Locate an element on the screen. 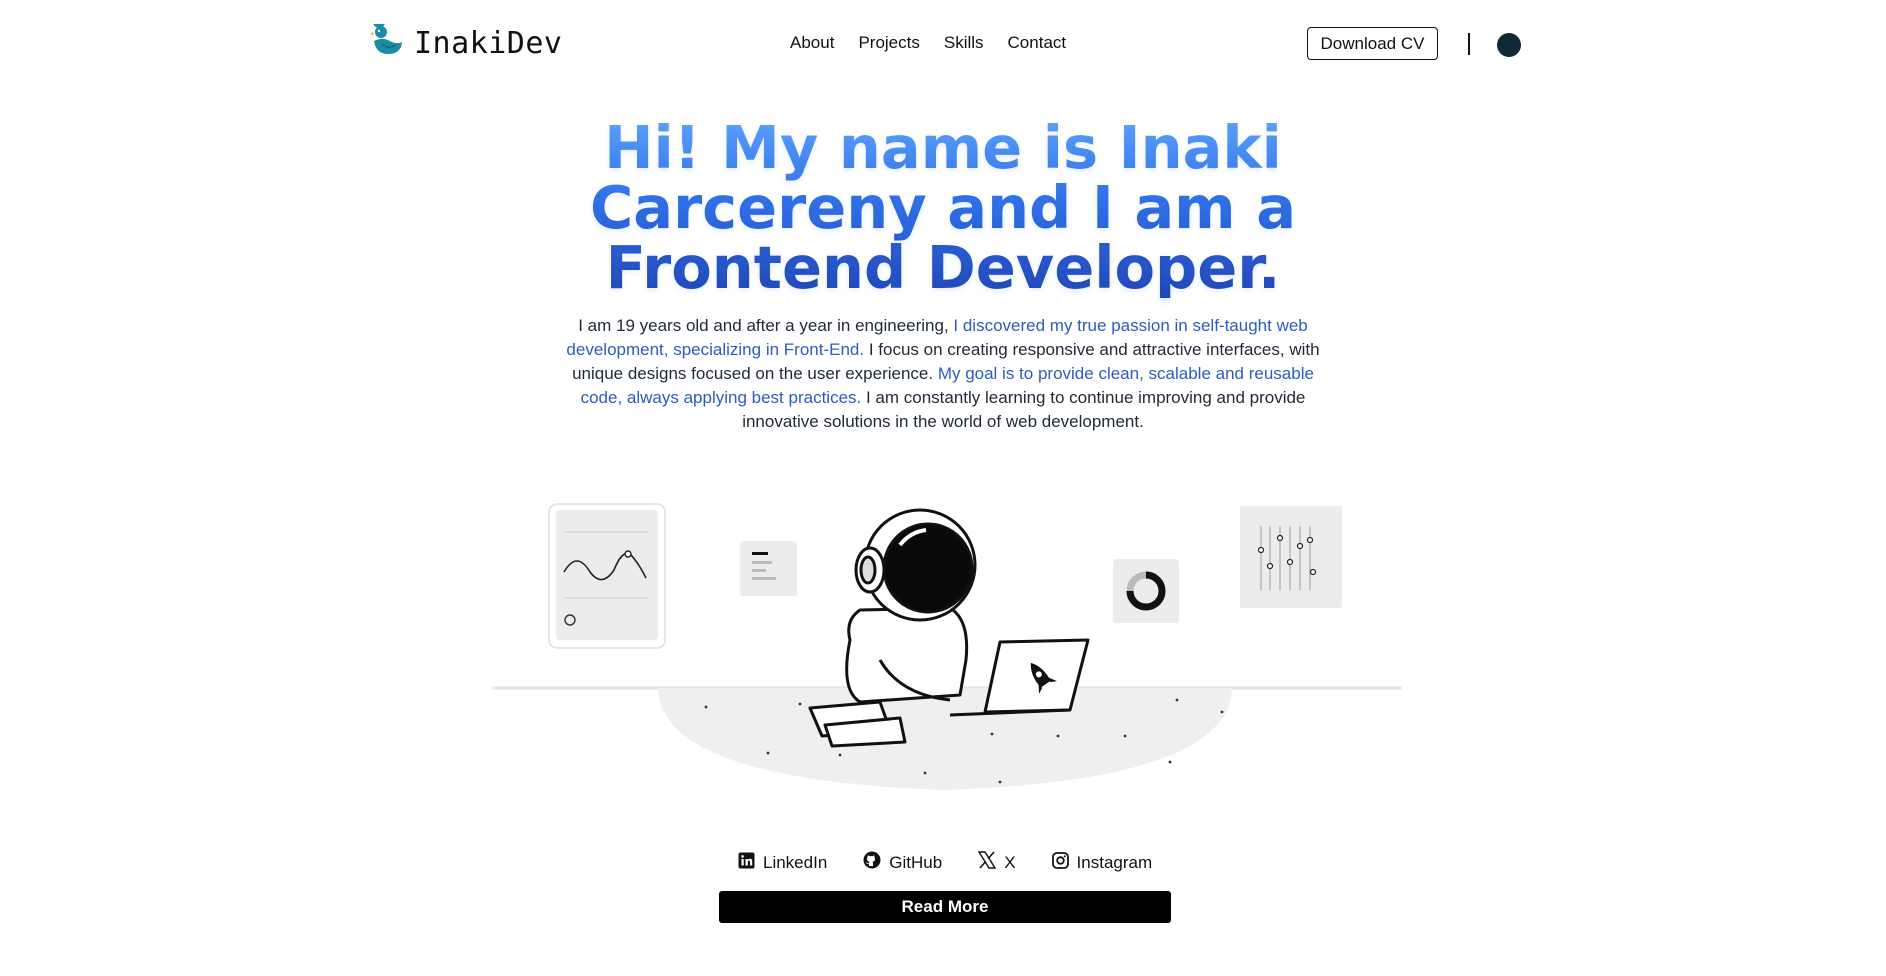  nav-projects: Projects is located at coordinates (888, 43).